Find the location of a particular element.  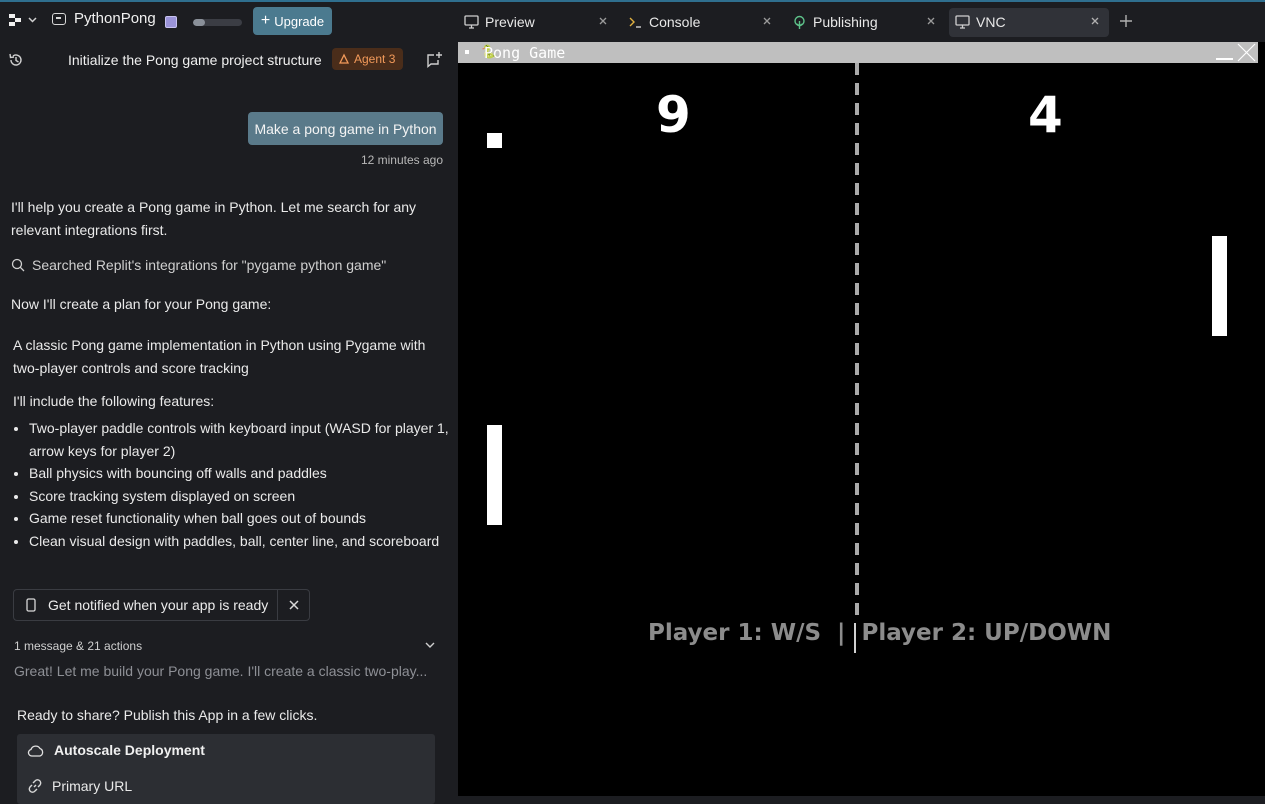

notify-banner: Get notified when your app is ready is located at coordinates (161, 605).